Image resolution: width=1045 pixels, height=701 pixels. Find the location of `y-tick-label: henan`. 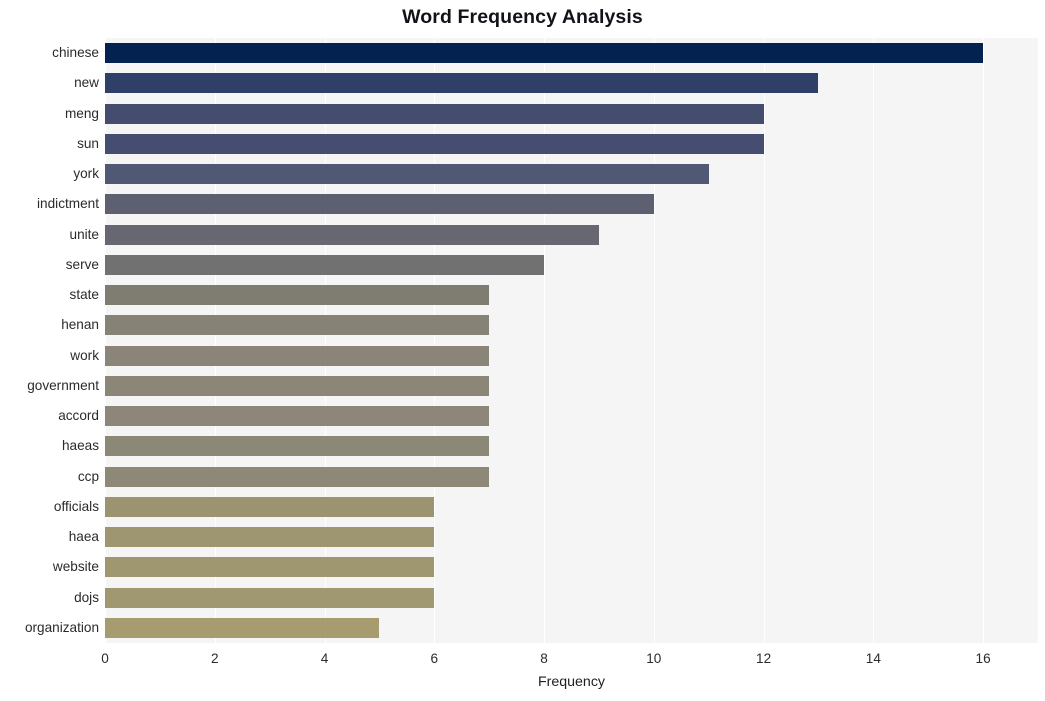

y-tick-label: henan is located at coordinates (80, 325).